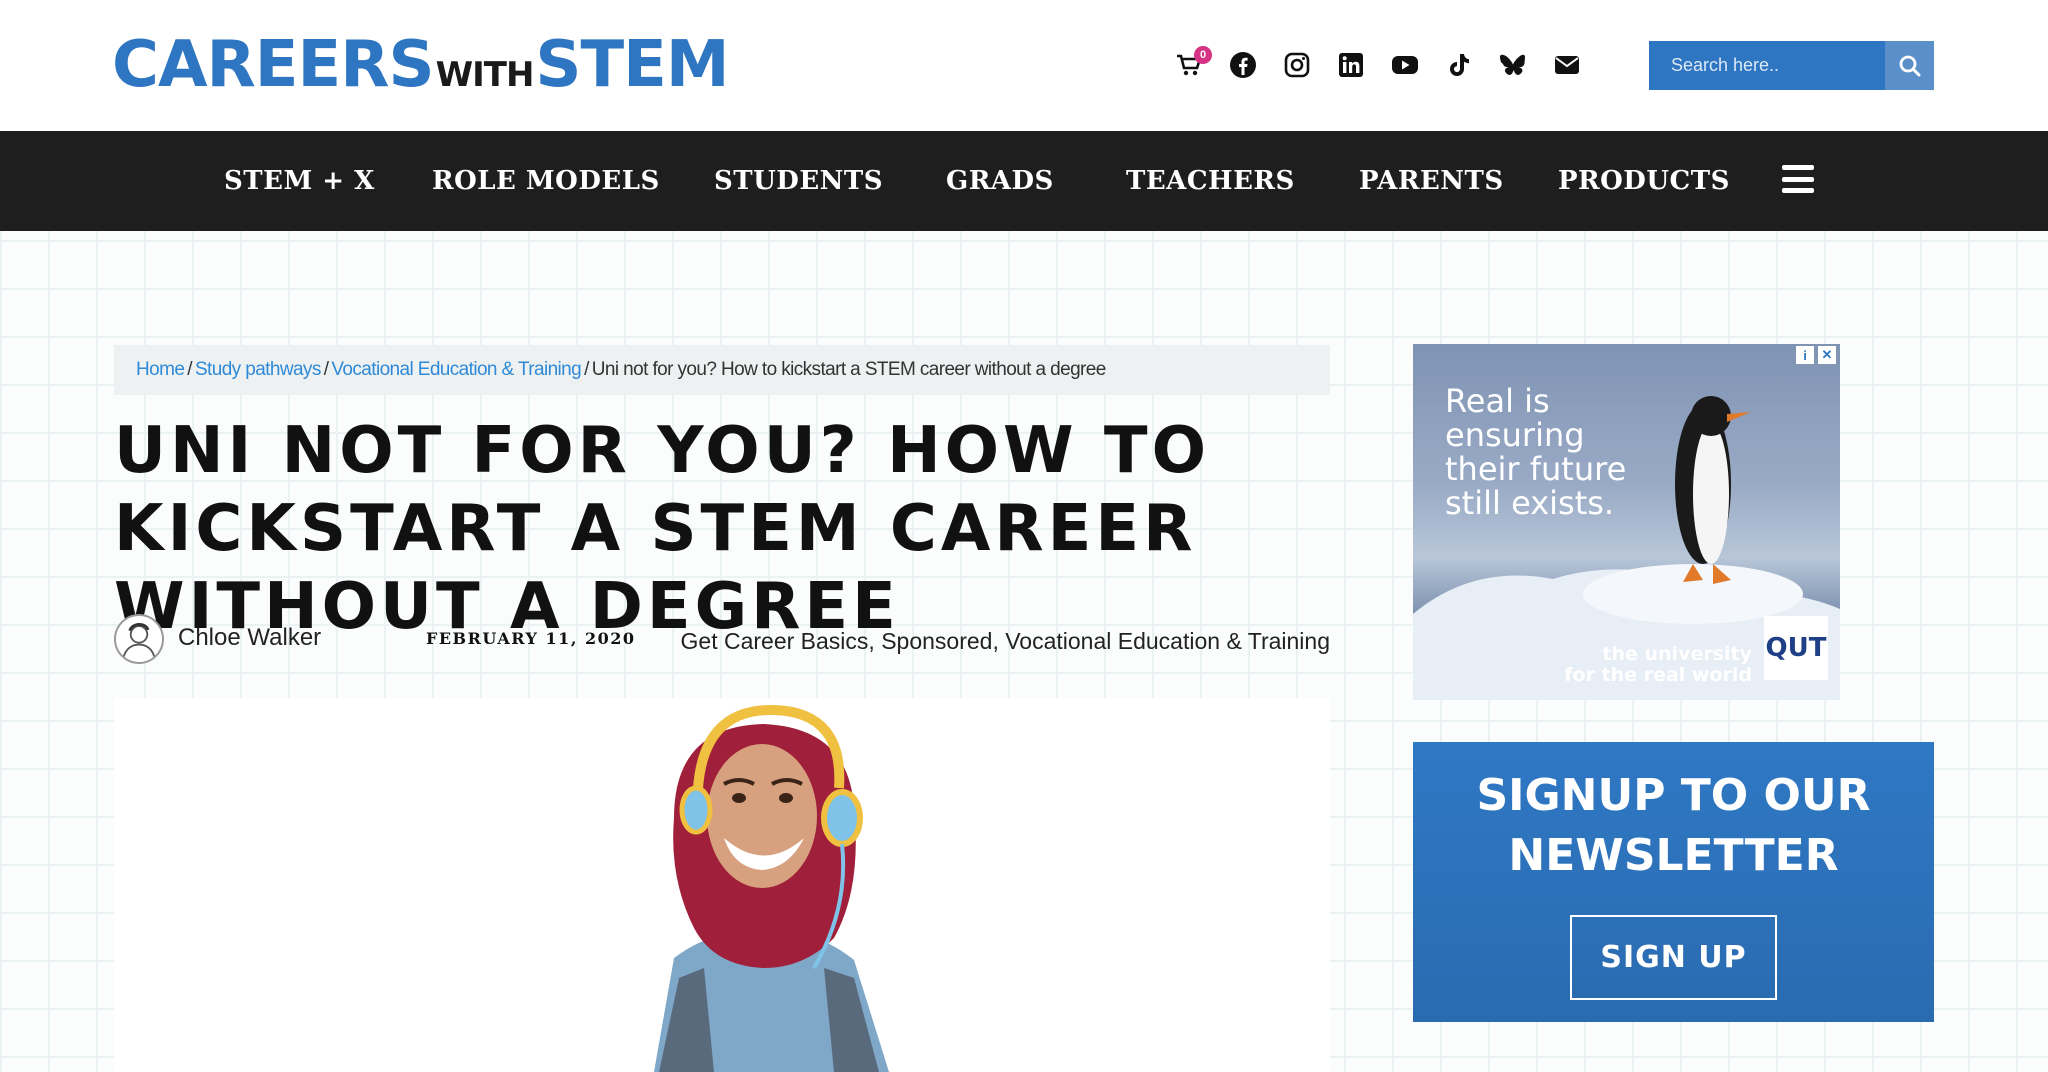 This screenshot has height=1072, width=2048. What do you see at coordinates (160, 370) in the screenshot?
I see `breadcrumb-home: Home` at bounding box center [160, 370].